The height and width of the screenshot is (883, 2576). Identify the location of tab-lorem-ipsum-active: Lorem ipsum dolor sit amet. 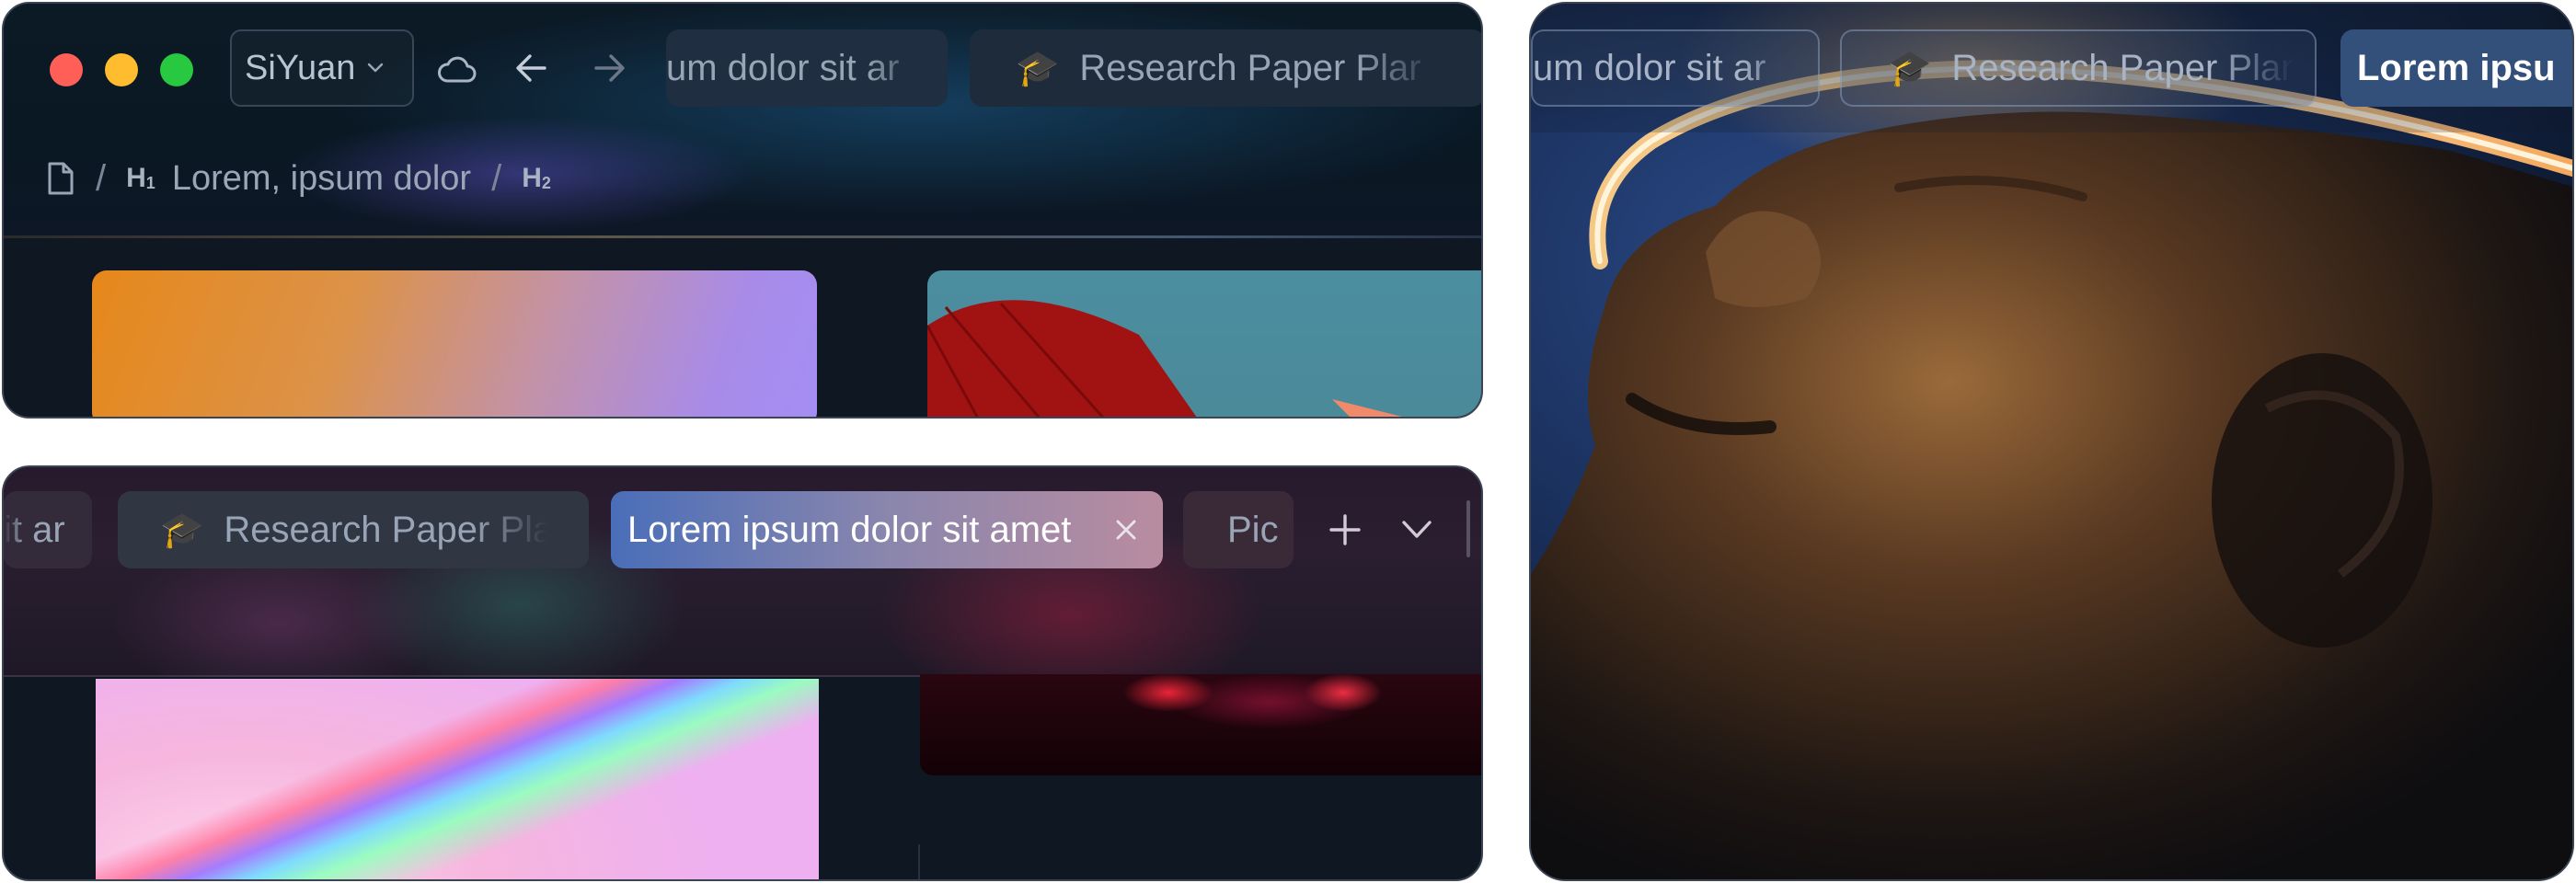
(887, 529).